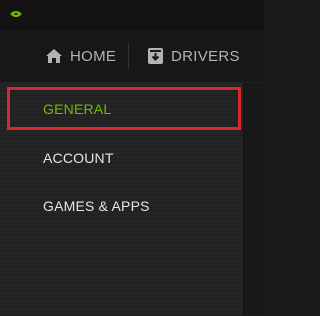 This screenshot has width=320, height=316. I want to click on content-panel-edge, so click(254, 199).